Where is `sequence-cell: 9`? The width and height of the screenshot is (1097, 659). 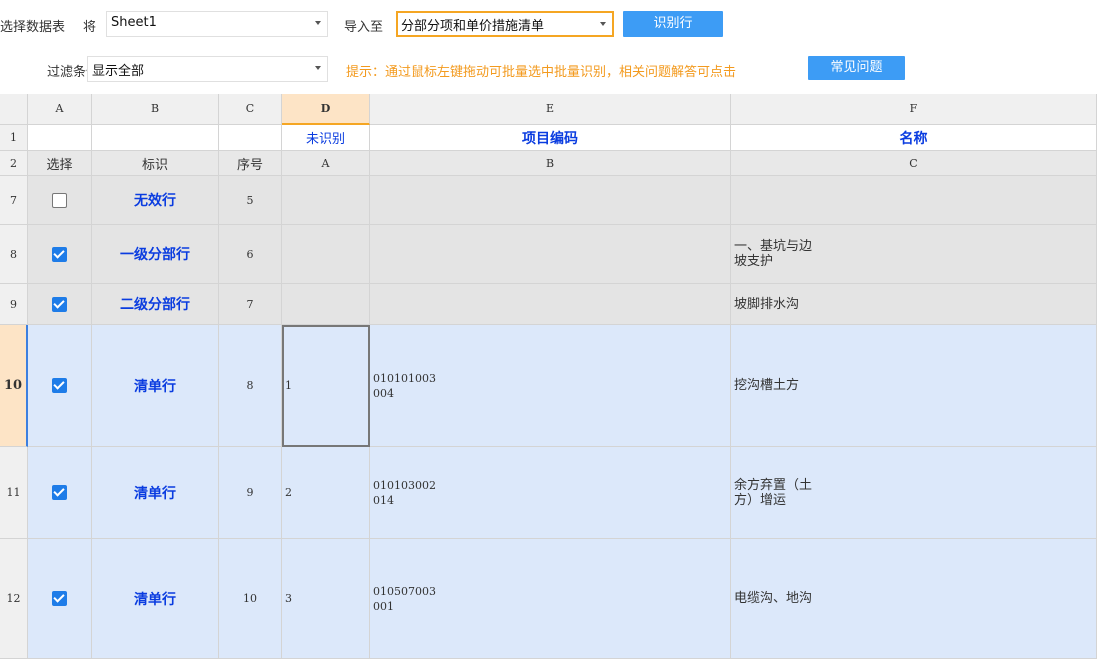 sequence-cell: 9 is located at coordinates (250, 493).